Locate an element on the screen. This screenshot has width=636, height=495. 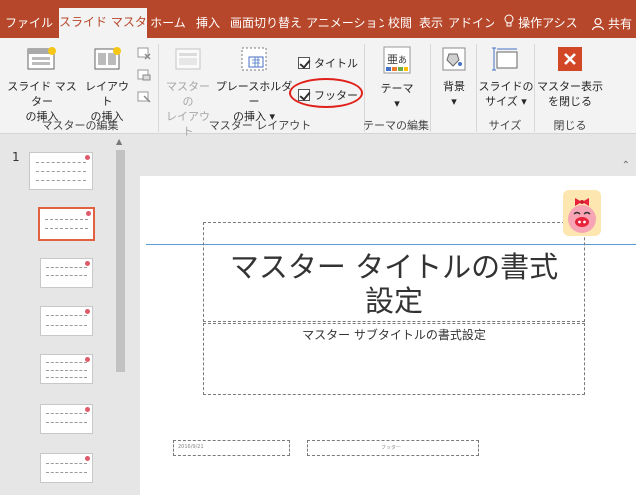
svg-text: 亜 is located at coordinates (392, 59).